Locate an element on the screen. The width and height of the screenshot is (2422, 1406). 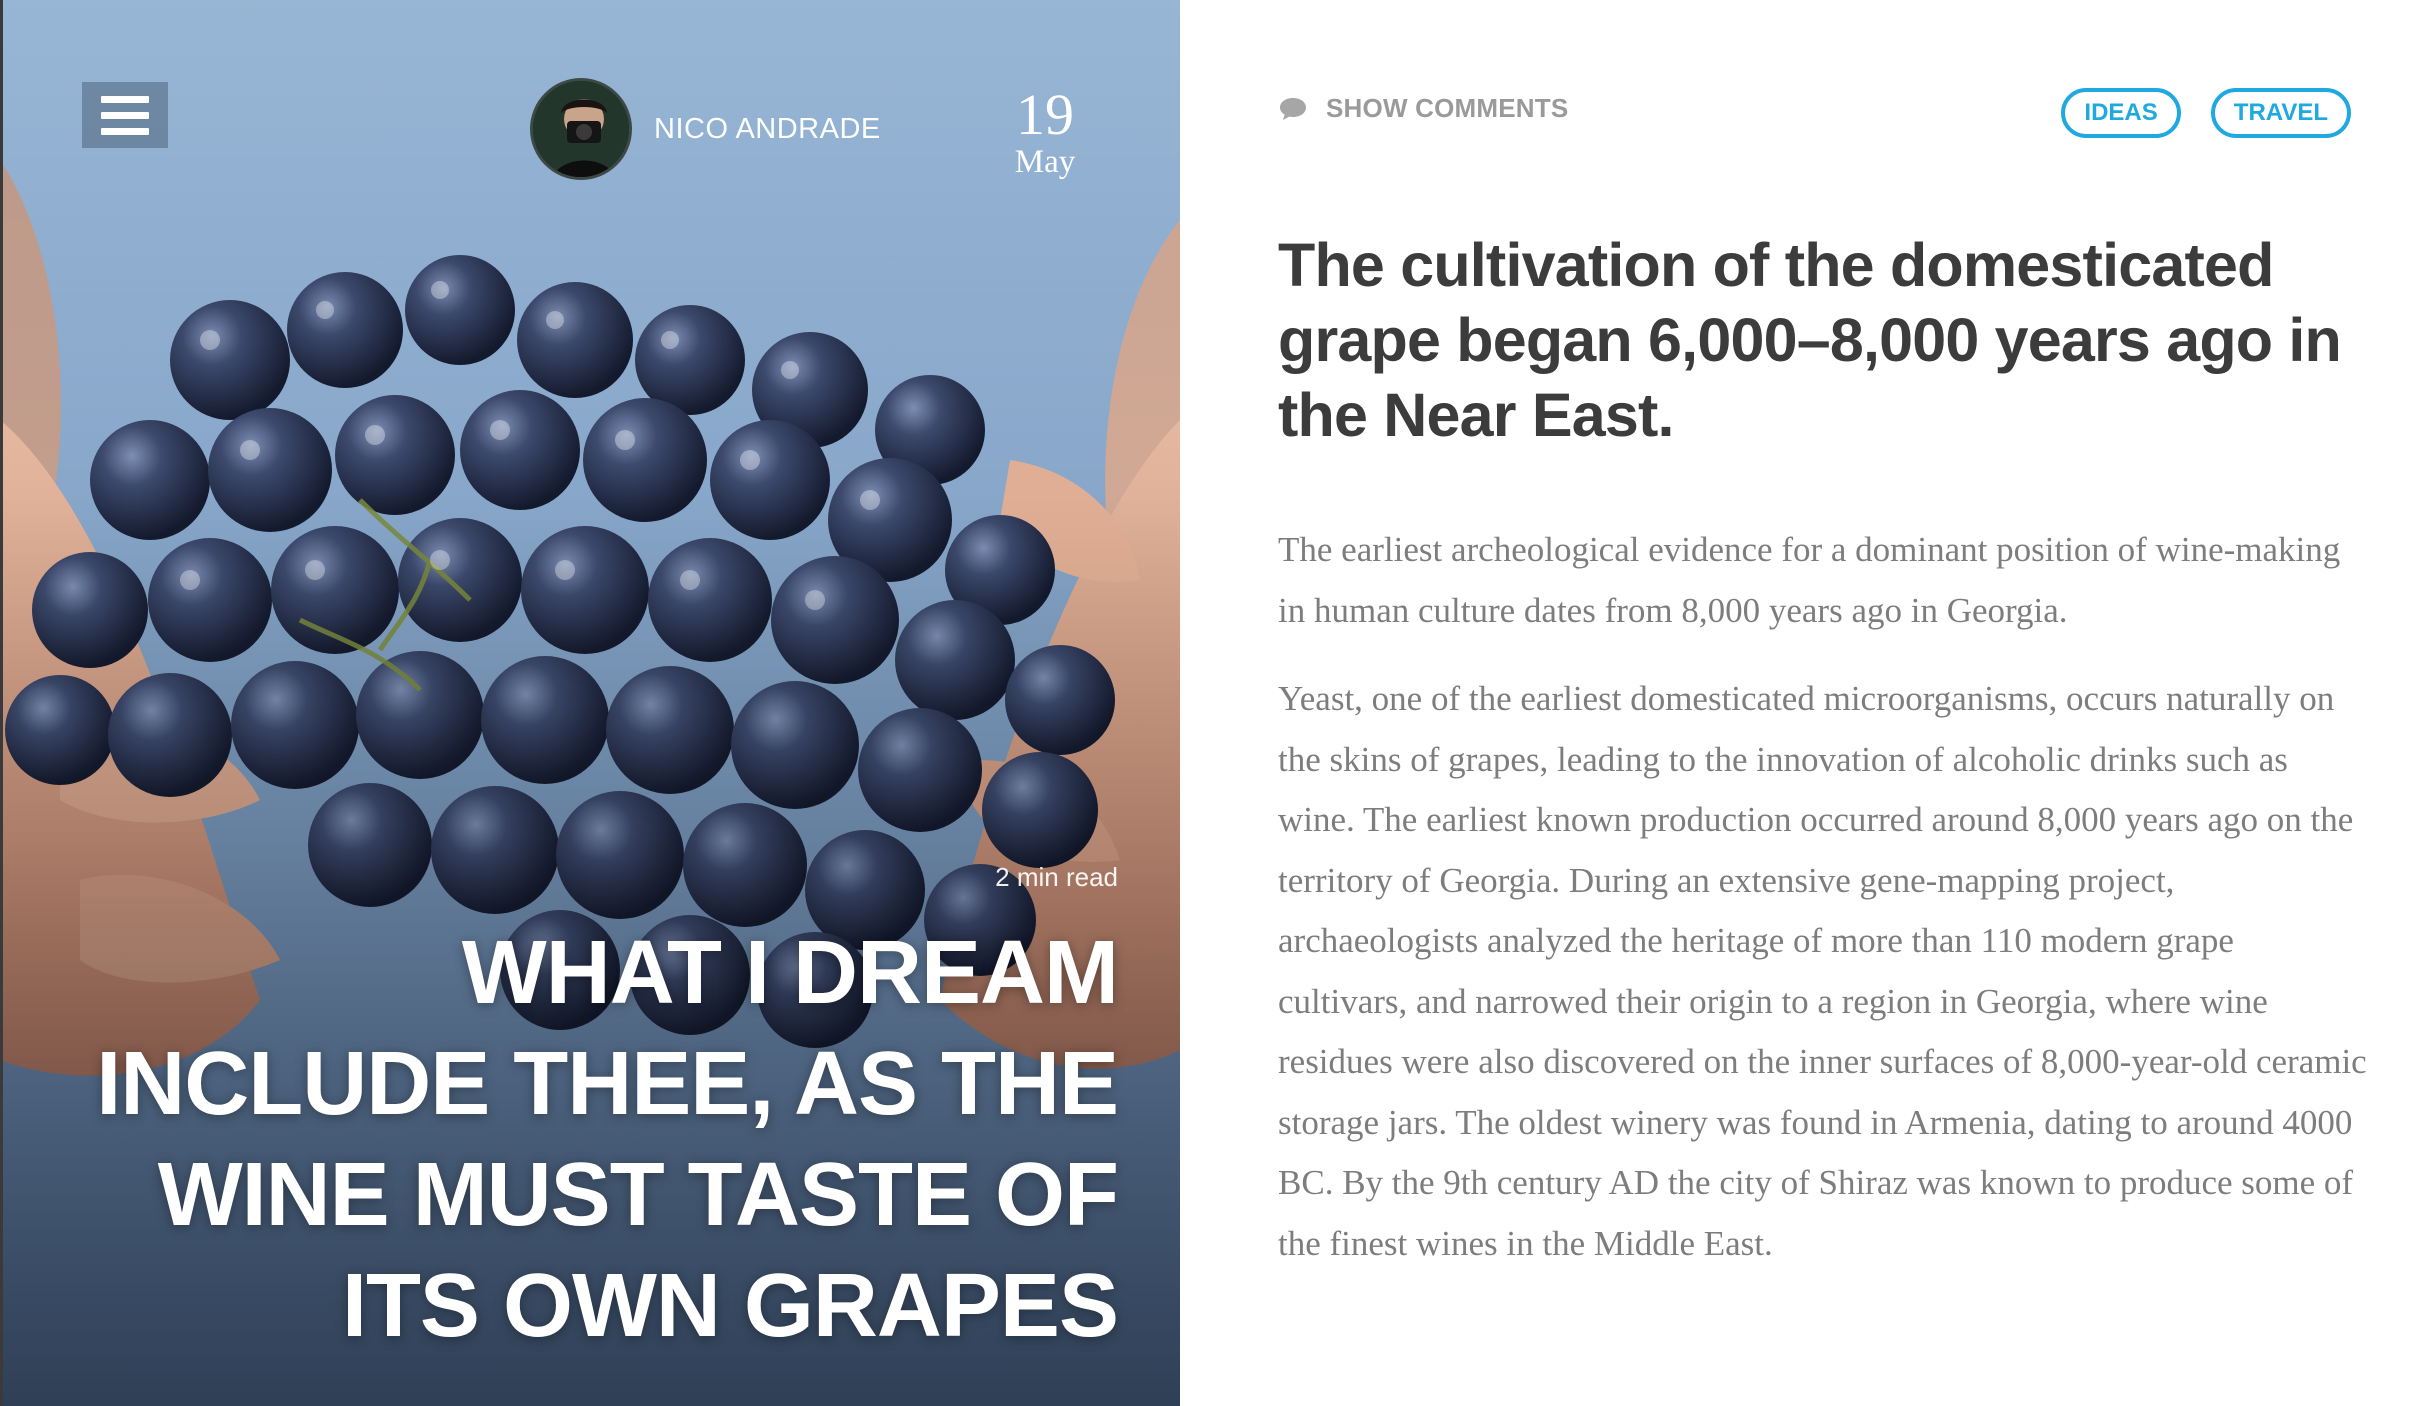
hamburger-menu-icon is located at coordinates (125, 115).